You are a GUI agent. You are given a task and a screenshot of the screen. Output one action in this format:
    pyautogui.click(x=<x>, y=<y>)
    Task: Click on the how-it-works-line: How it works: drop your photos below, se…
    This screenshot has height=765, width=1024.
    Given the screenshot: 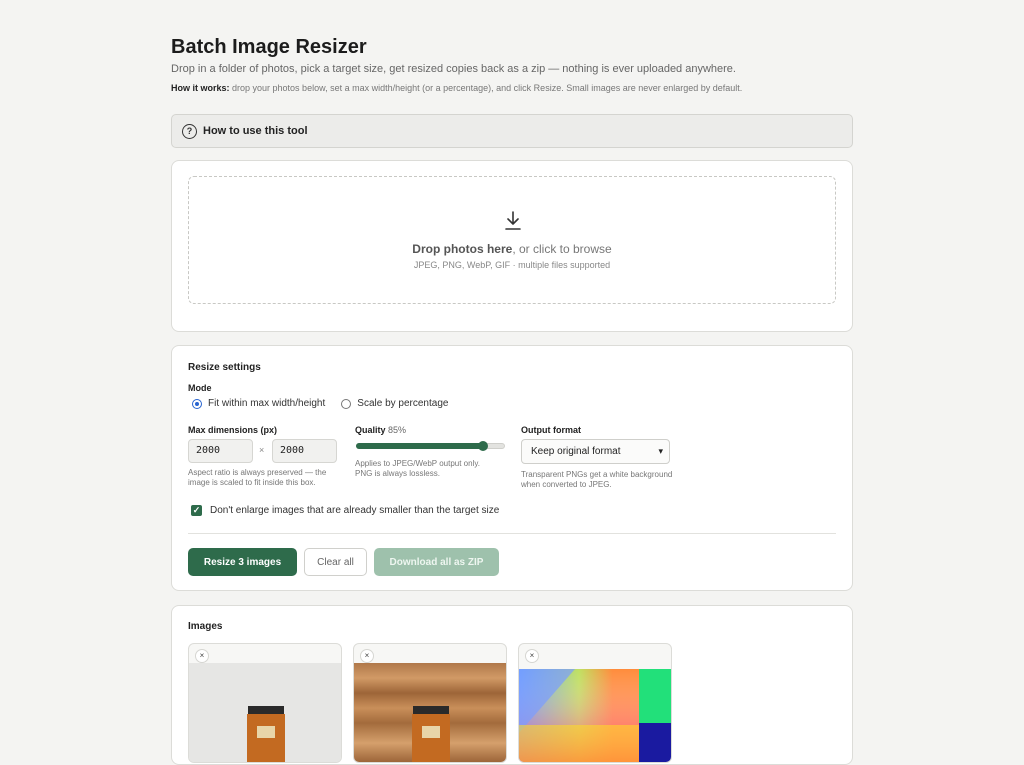 What is the action you would take?
    pyautogui.click(x=456, y=88)
    